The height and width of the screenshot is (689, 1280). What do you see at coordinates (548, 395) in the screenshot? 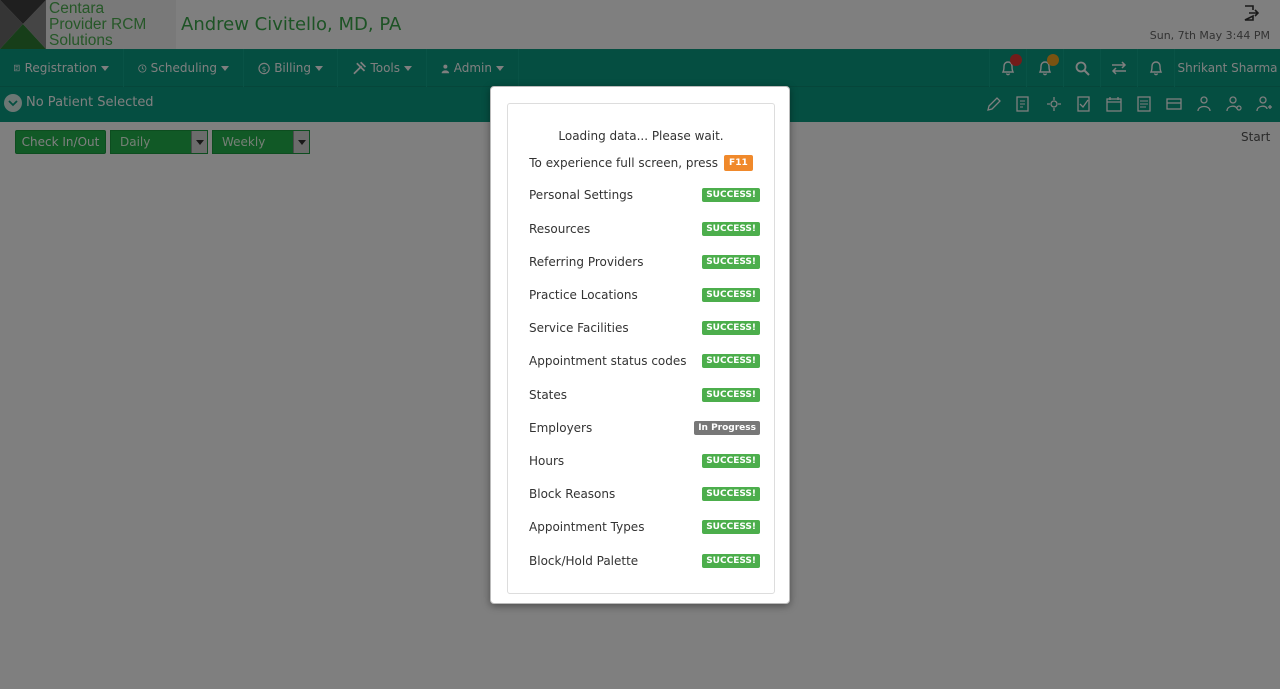
I see `load-item-label: States` at bounding box center [548, 395].